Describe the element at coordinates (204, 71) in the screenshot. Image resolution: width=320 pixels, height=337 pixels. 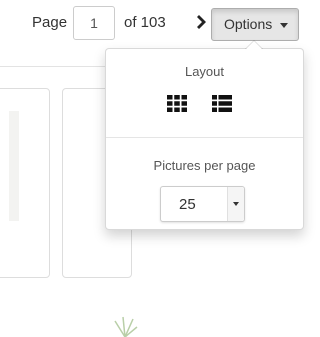
I see `layout-heading: Layout` at that location.